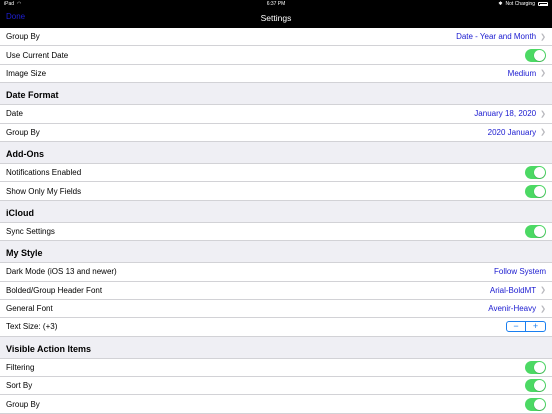  I want to click on text-size-label: Text Size: (+3), so click(32, 327).